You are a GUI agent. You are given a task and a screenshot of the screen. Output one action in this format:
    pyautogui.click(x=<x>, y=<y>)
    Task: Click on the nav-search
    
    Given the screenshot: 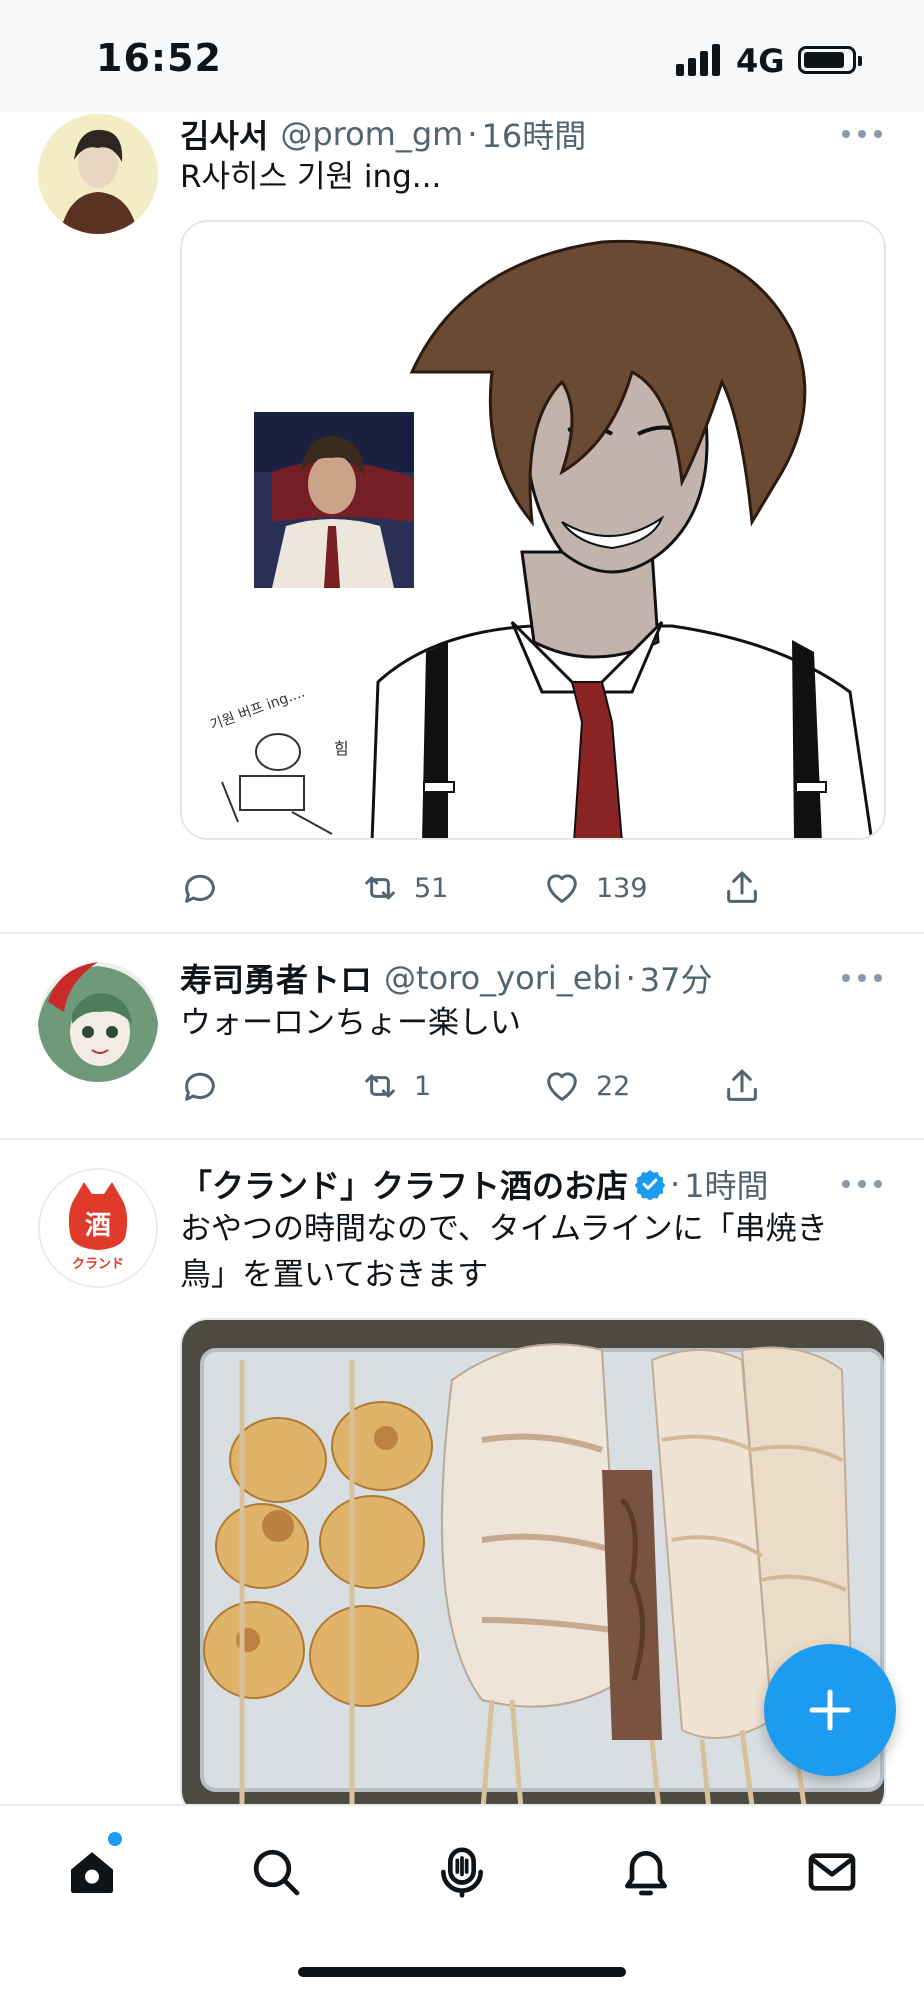 What is the action you would take?
    pyautogui.click(x=276, y=1872)
    